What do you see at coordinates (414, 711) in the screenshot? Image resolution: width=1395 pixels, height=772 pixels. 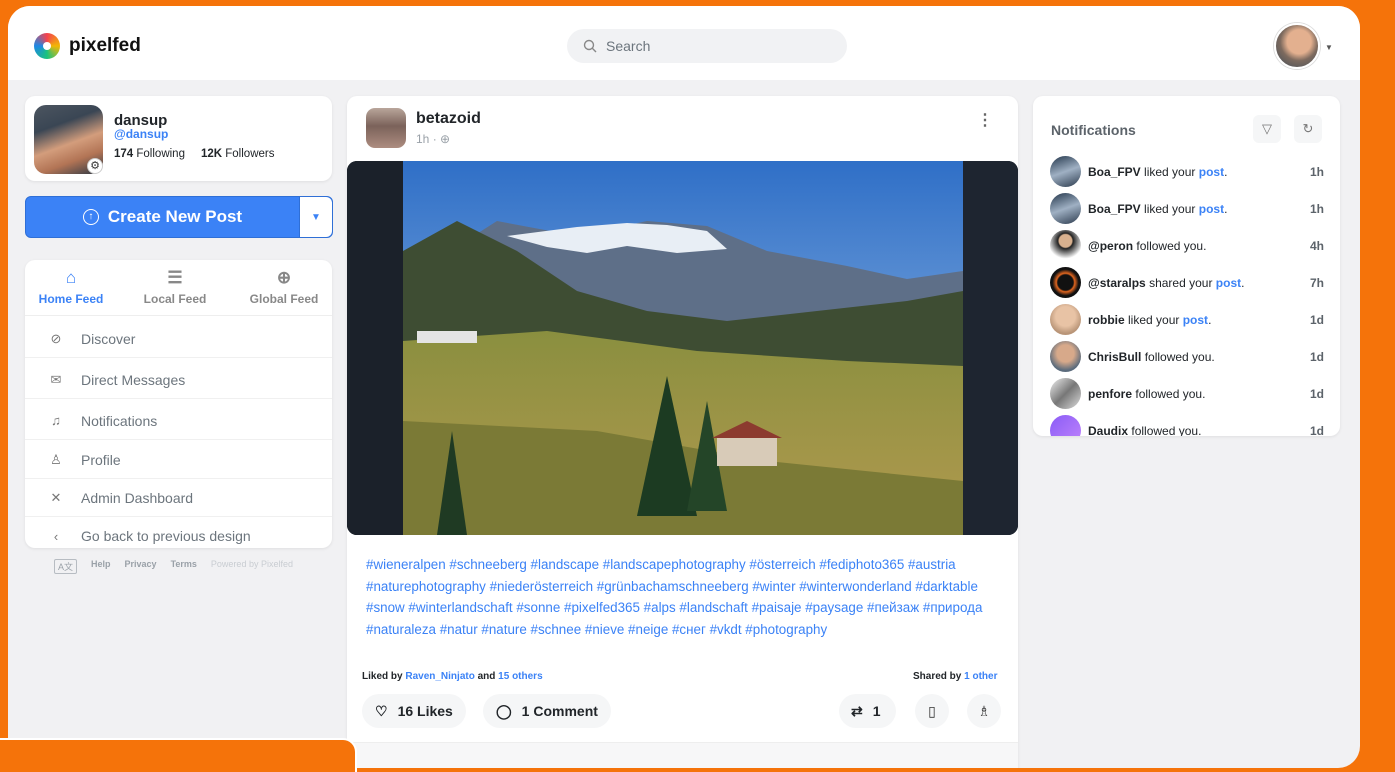 I see `like-button: ♡ 16 Likes` at bounding box center [414, 711].